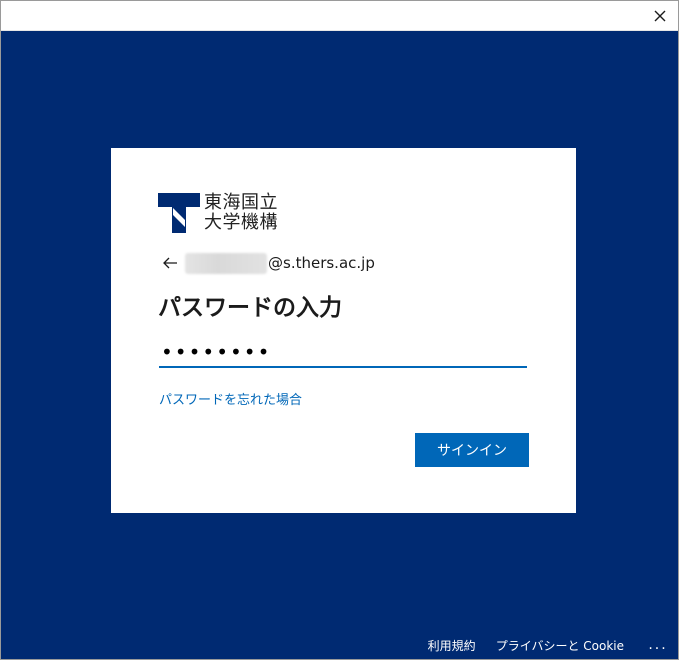 The width and height of the screenshot is (679, 660). I want to click on privacy-cookie-link: プライバシーと Cookie, so click(560, 645).